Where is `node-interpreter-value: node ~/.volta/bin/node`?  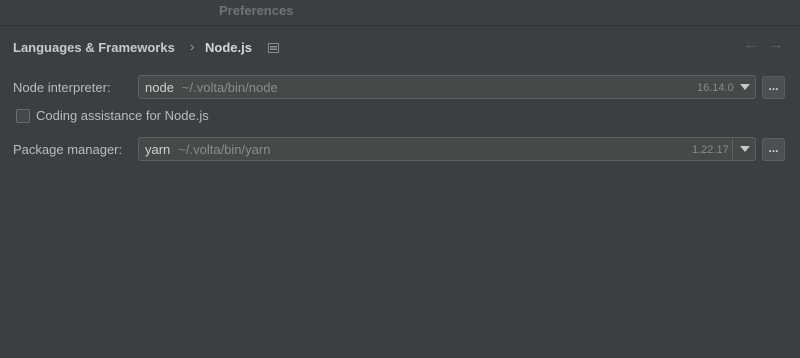 node-interpreter-value: node ~/.volta/bin/node is located at coordinates (211, 87).